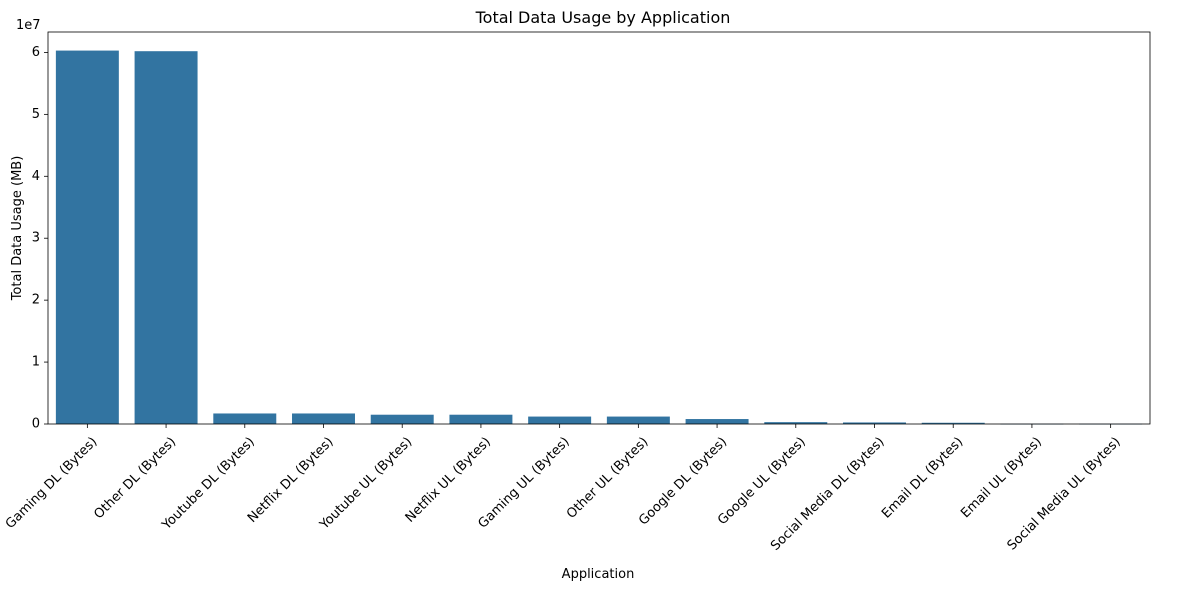 This screenshot has height=590, width=1183. Describe the element at coordinates (36, 238) in the screenshot. I see `y-tick-label: 3` at that location.